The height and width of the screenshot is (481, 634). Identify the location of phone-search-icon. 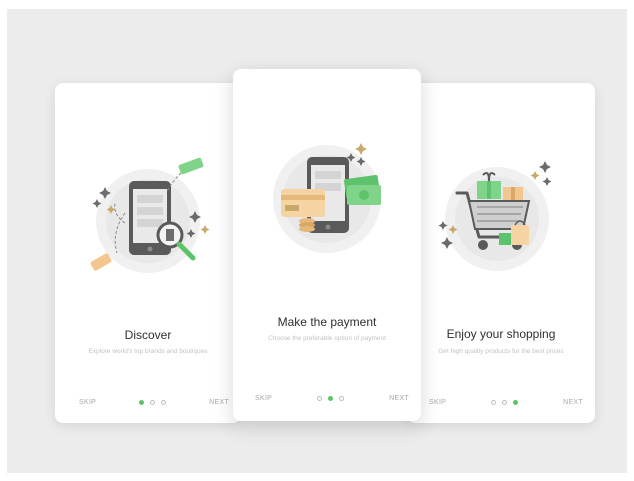
(150, 215).